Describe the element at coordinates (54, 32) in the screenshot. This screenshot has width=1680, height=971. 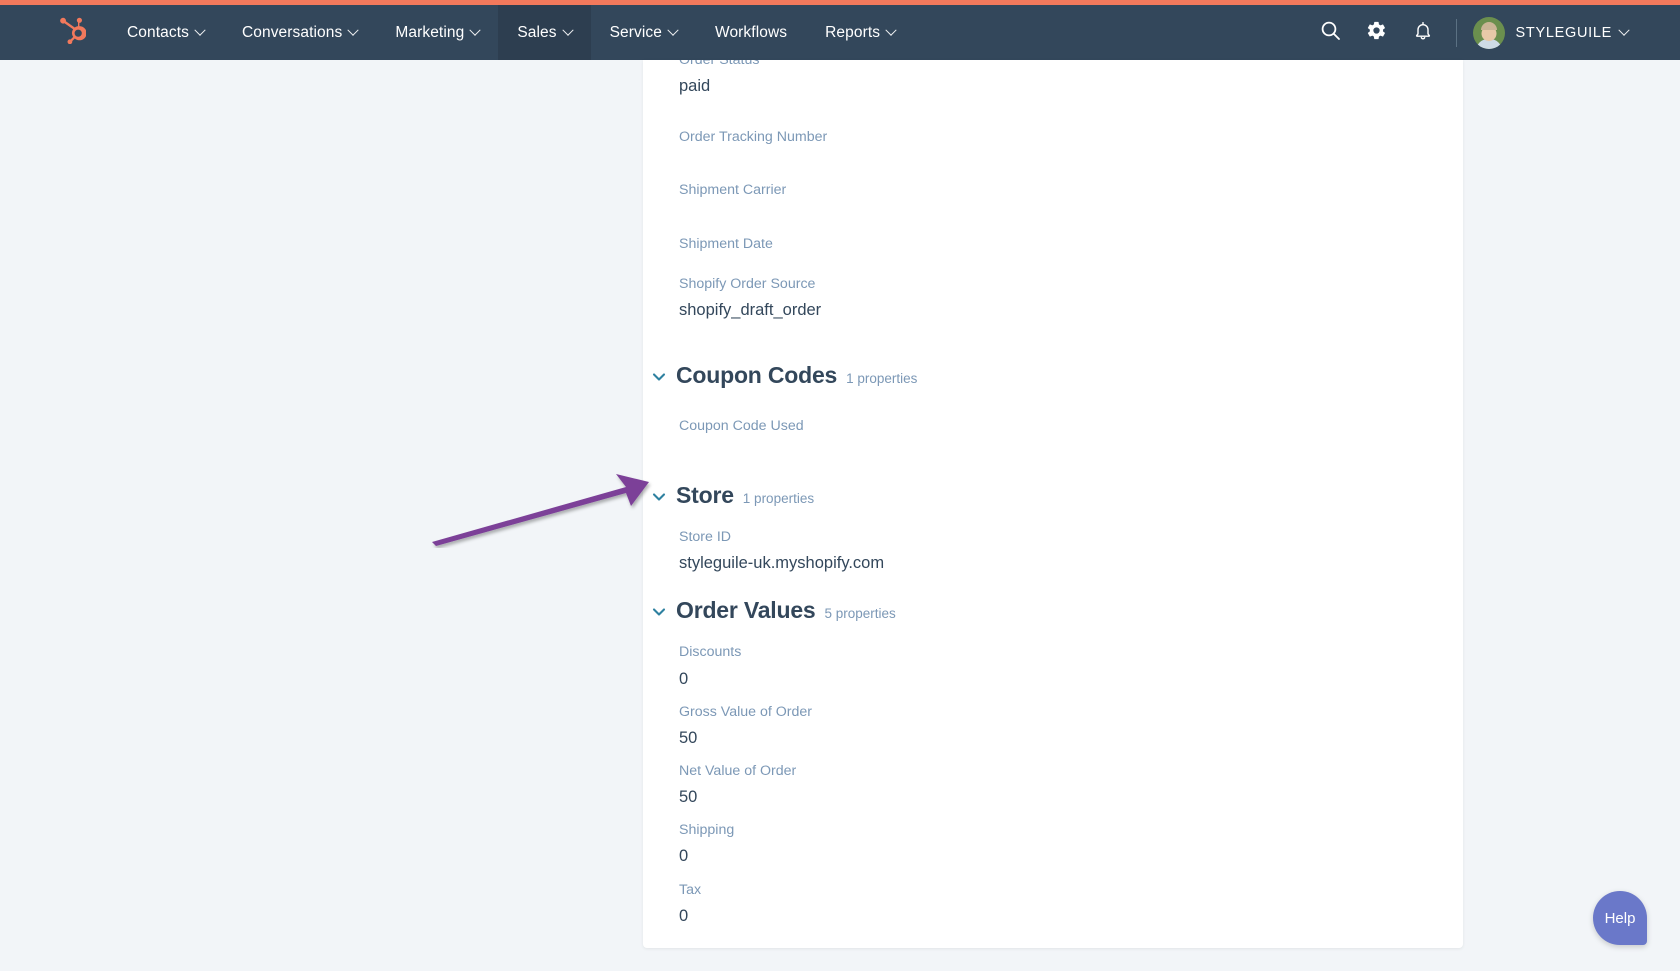
I see `hubspot-logo-link` at that location.